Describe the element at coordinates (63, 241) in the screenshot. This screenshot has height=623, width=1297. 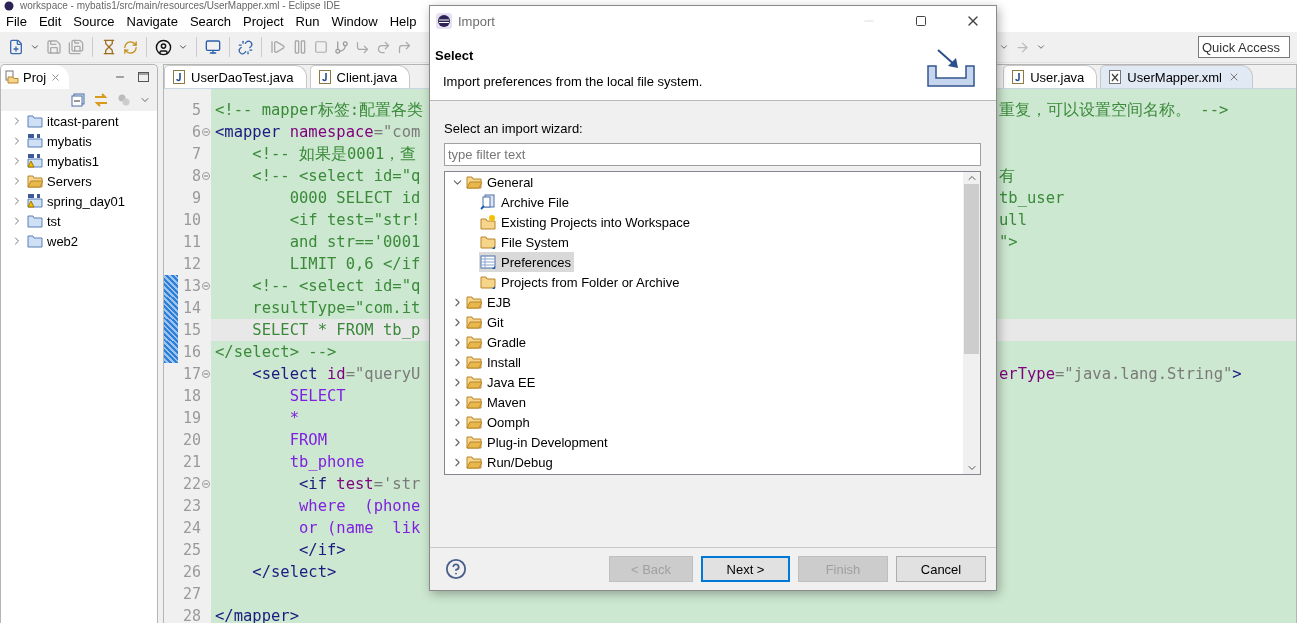
I see `tree-item: web2` at that location.